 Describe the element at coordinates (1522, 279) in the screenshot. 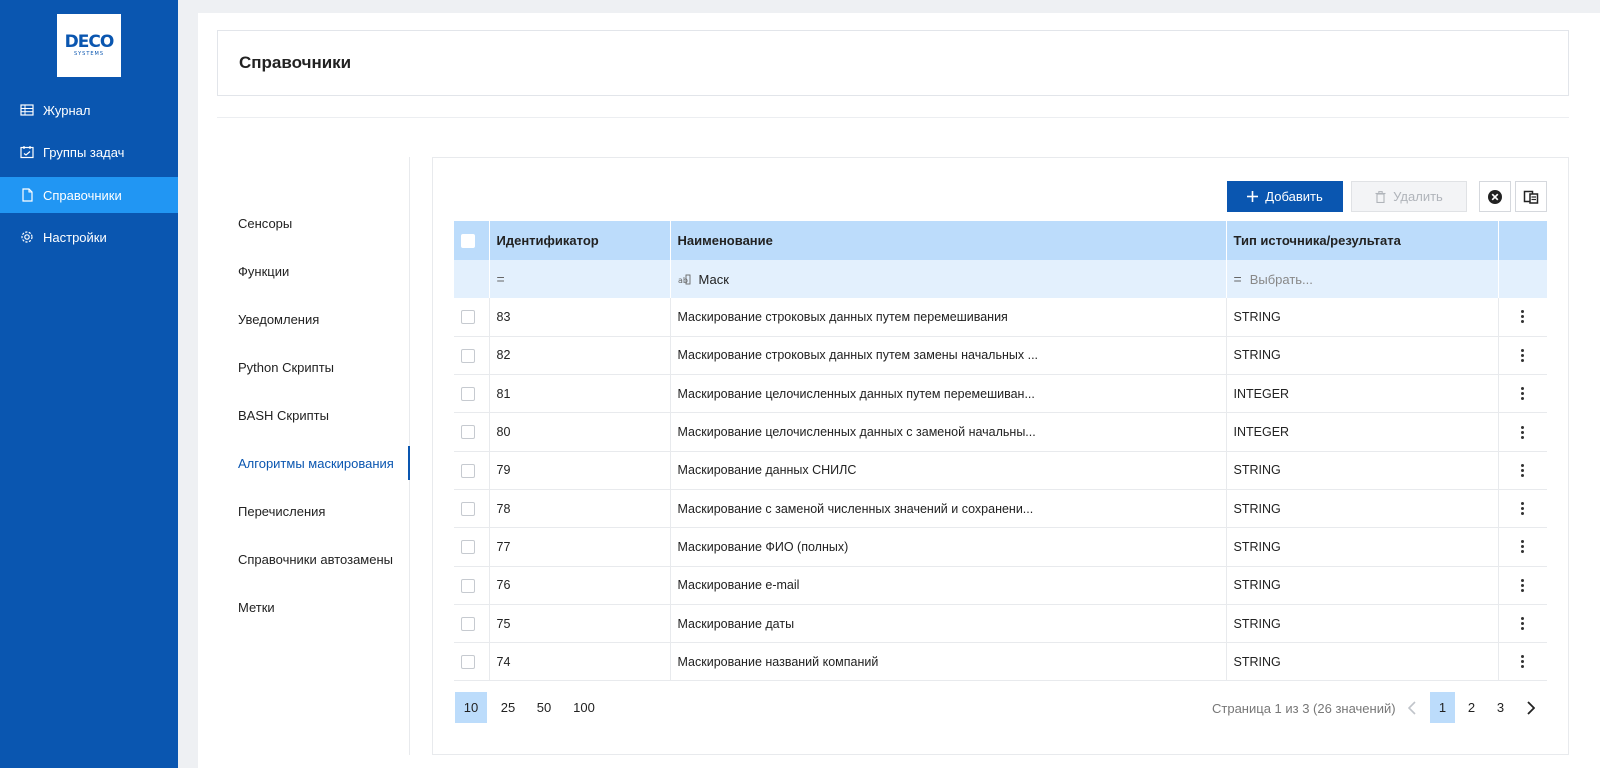

I see `filter-cell-actions` at that location.